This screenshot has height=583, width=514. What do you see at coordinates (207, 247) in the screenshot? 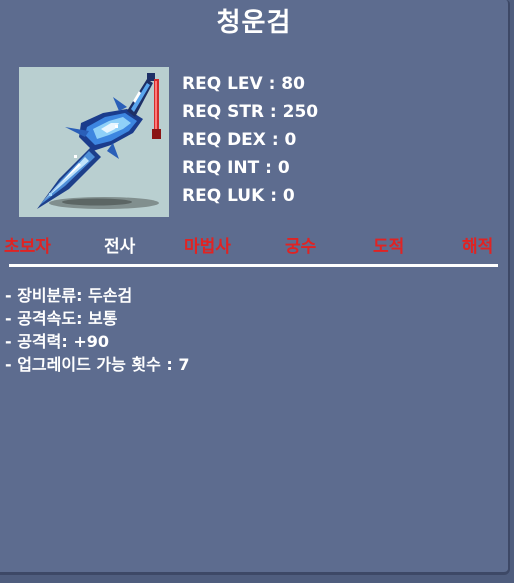
I see `job-magician: 마법사` at bounding box center [207, 247].